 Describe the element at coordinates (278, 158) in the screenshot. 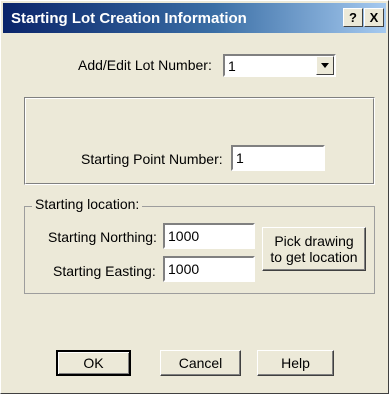

I see `starting-point-input` at that location.